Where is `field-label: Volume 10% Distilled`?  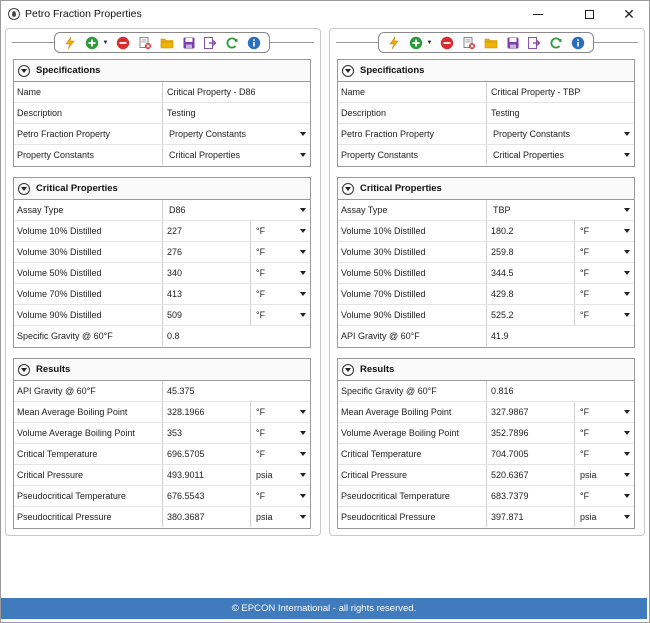 field-label: Volume 10% Distilled is located at coordinates (59, 231).